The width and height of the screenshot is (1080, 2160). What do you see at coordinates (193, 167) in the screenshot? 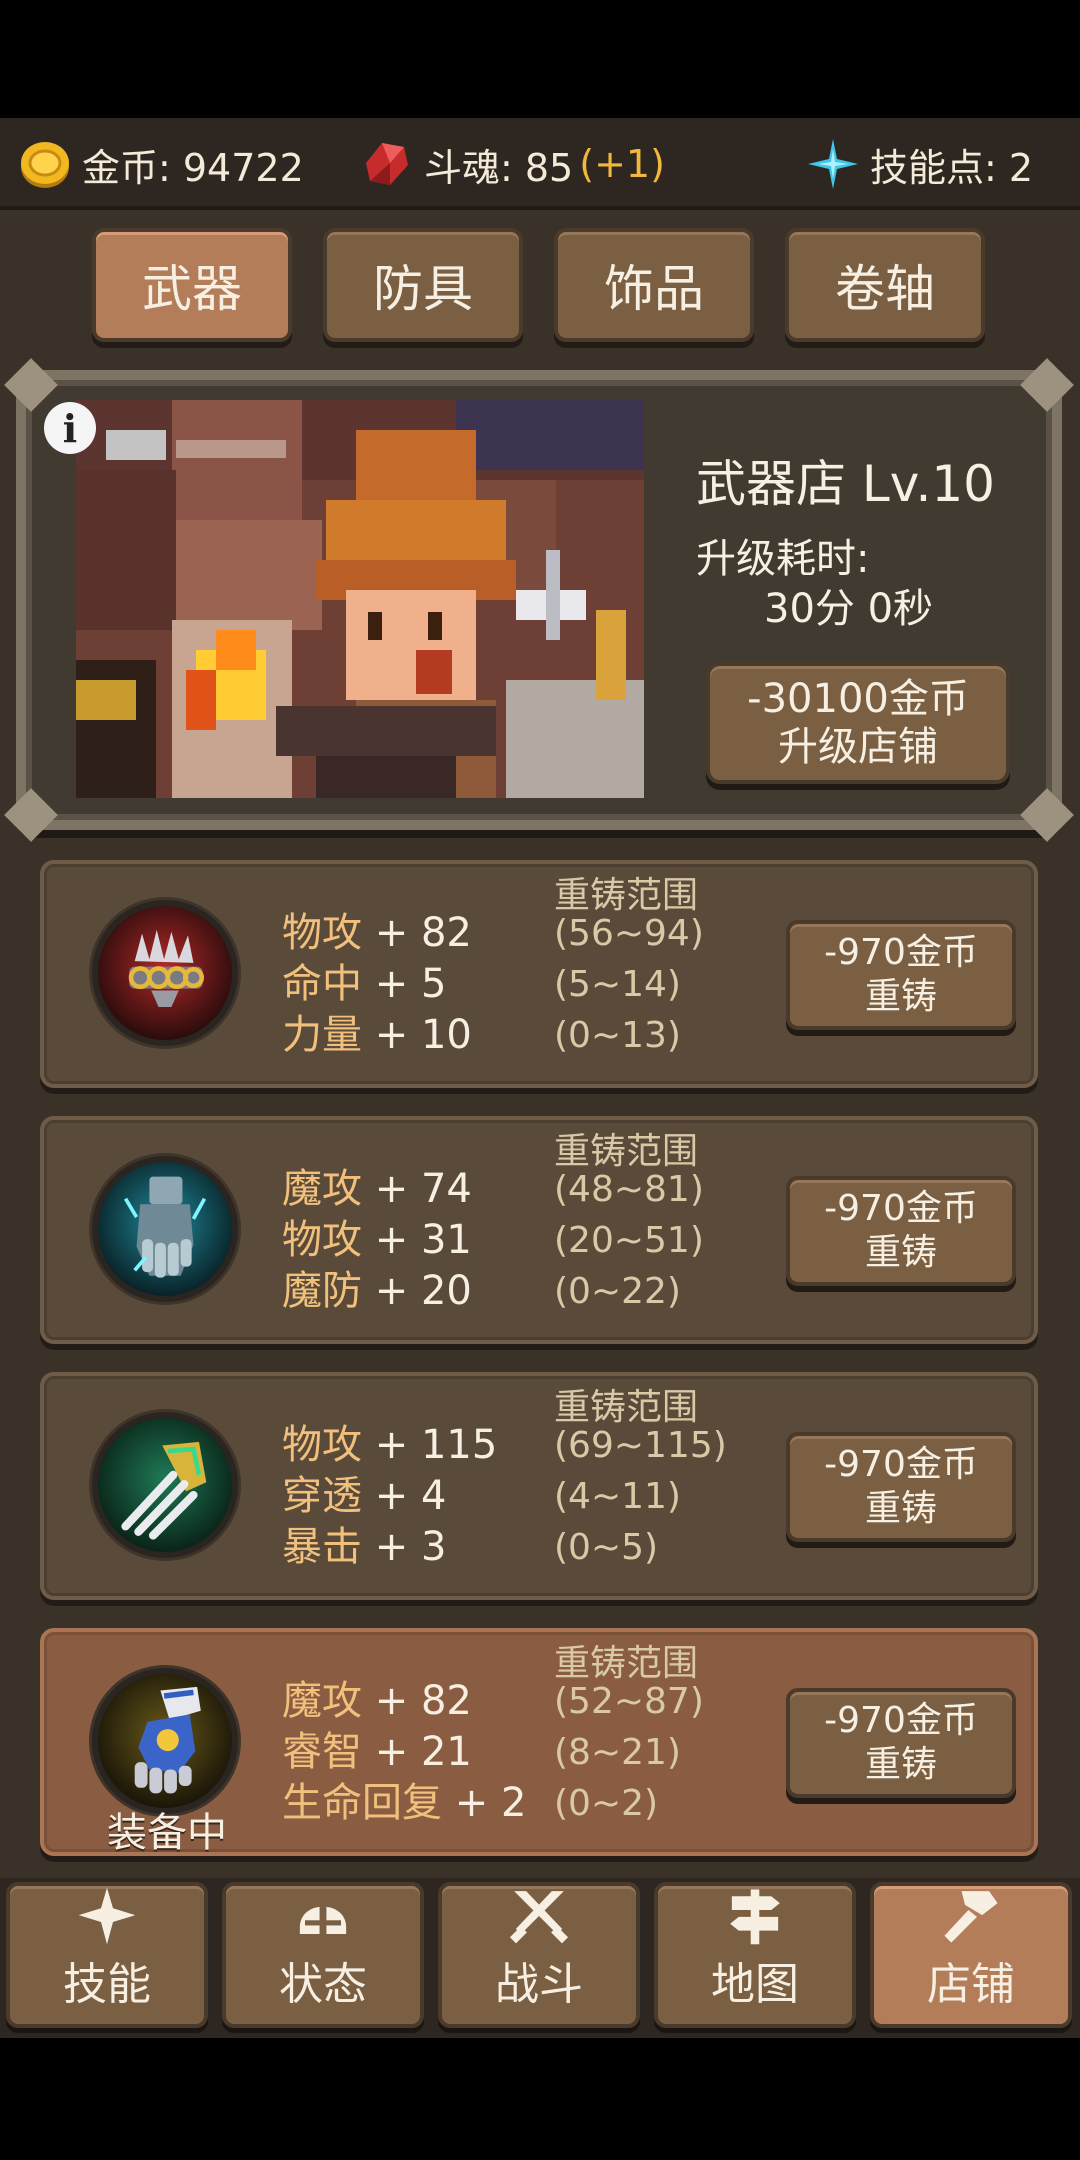
I see `gold-amount: 金币: 94722` at bounding box center [193, 167].